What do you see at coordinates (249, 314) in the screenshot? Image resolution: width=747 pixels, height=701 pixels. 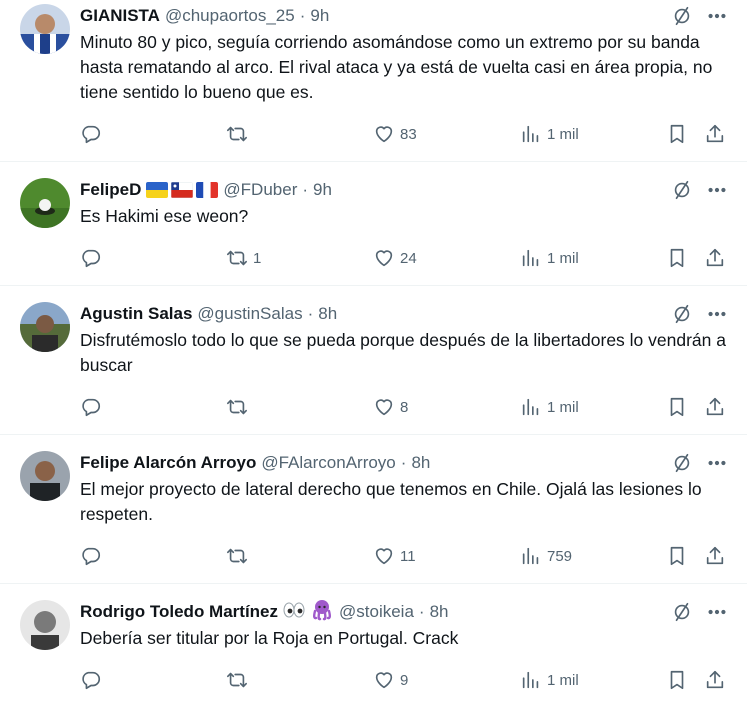 I see `user-handle: @gustinSalas` at bounding box center [249, 314].